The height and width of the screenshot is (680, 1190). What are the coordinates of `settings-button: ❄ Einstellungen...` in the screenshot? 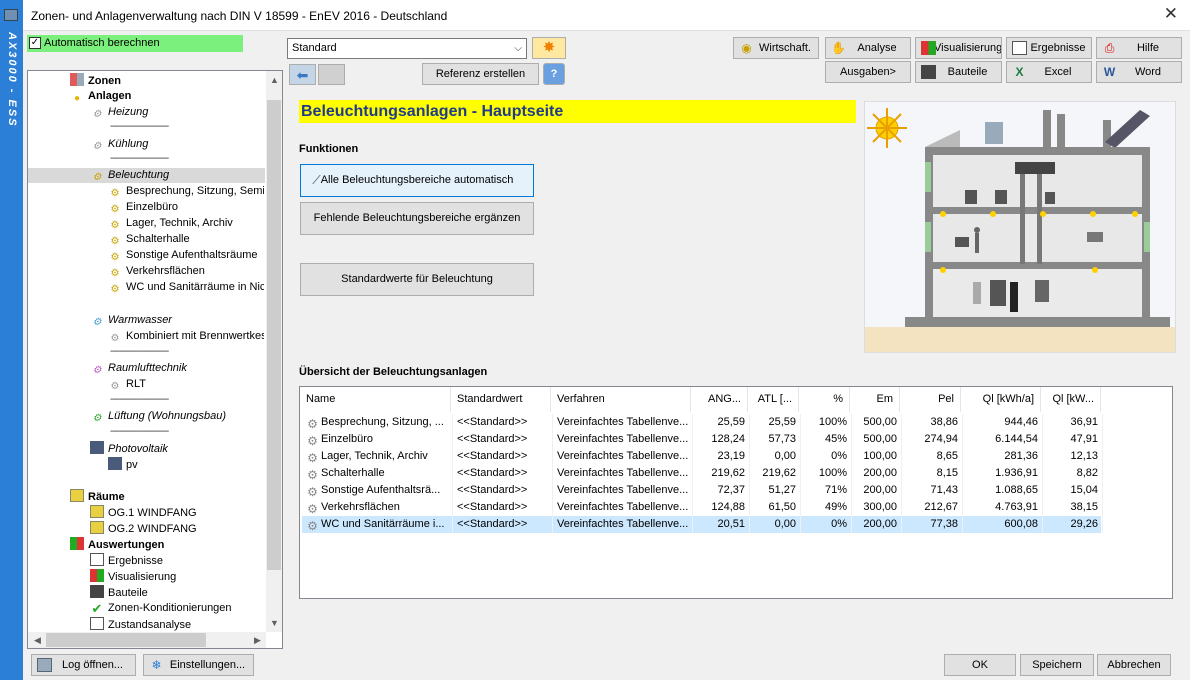 It's located at (198, 665).